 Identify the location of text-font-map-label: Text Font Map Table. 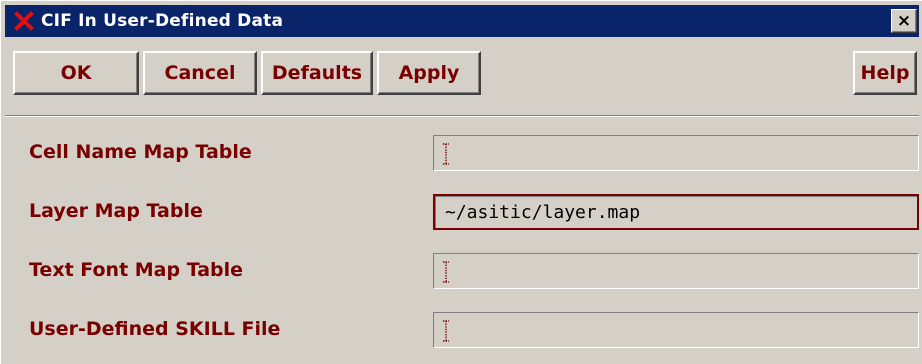
(136, 270).